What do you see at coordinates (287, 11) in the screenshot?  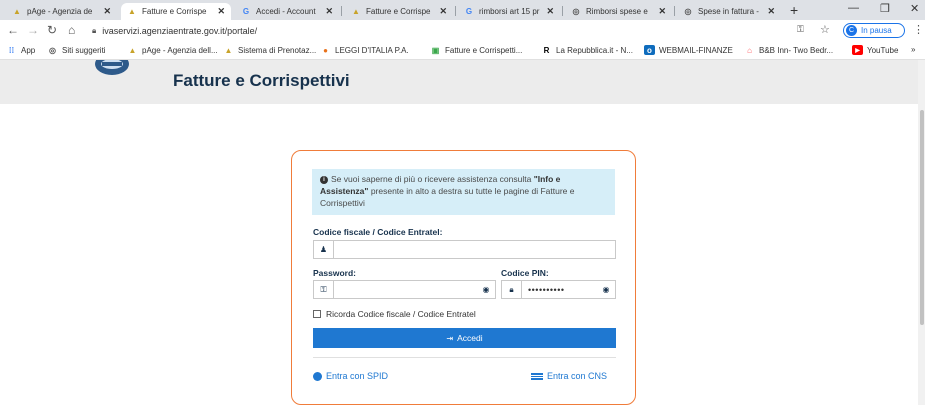 I see `tab-accedi-account: G Accedi - Account ✕` at bounding box center [287, 11].